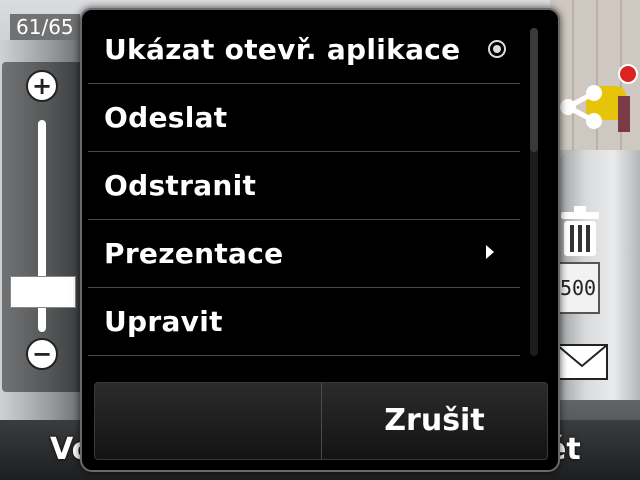  What do you see at coordinates (534, 192) in the screenshot?
I see `menu-scrollbar` at bounding box center [534, 192].